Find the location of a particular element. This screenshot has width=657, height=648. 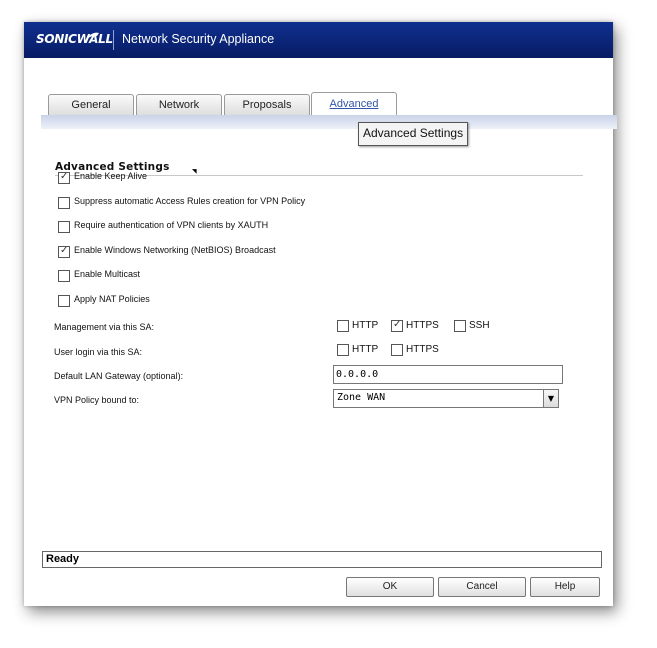

user-login-https-checkbox is located at coordinates (397, 350).